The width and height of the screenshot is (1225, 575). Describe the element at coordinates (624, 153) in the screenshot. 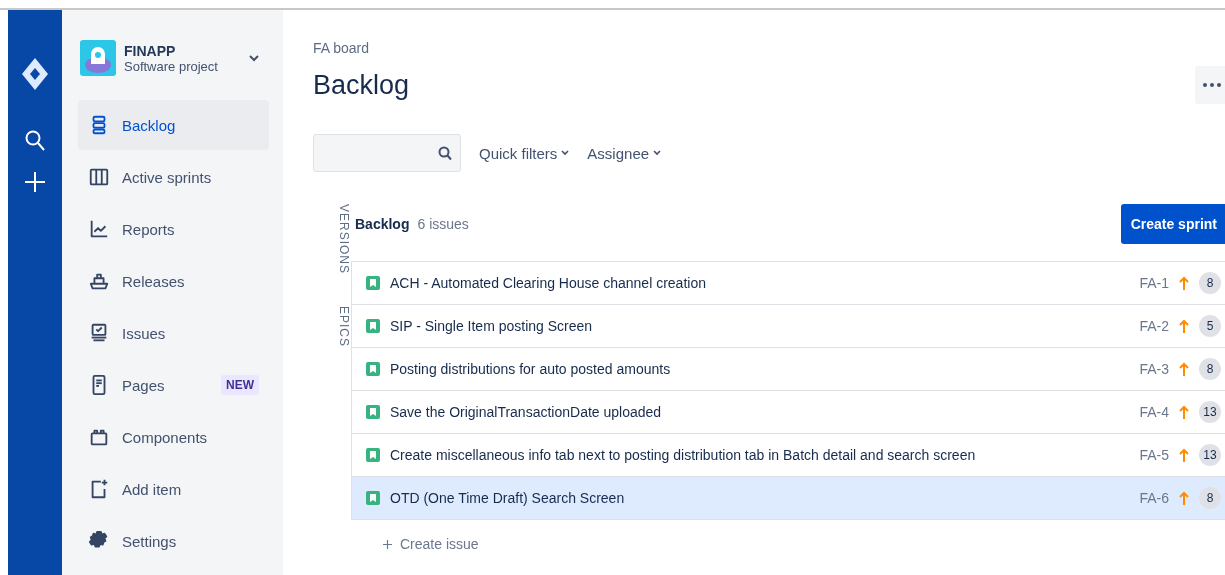

I see `filter-dropdown: Assignee` at that location.